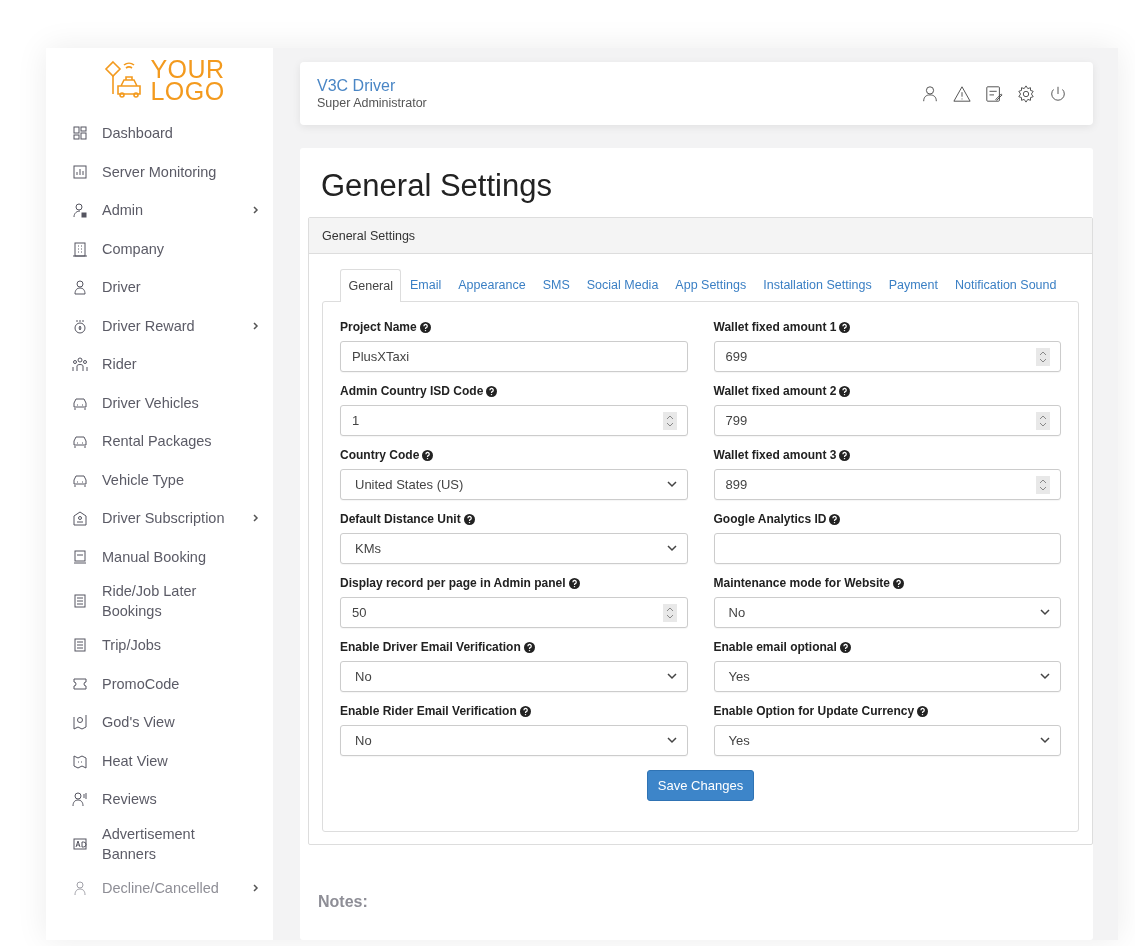 This screenshot has height=946, width=1135. Describe the element at coordinates (887, 420) in the screenshot. I see `number-field: 799` at that location.